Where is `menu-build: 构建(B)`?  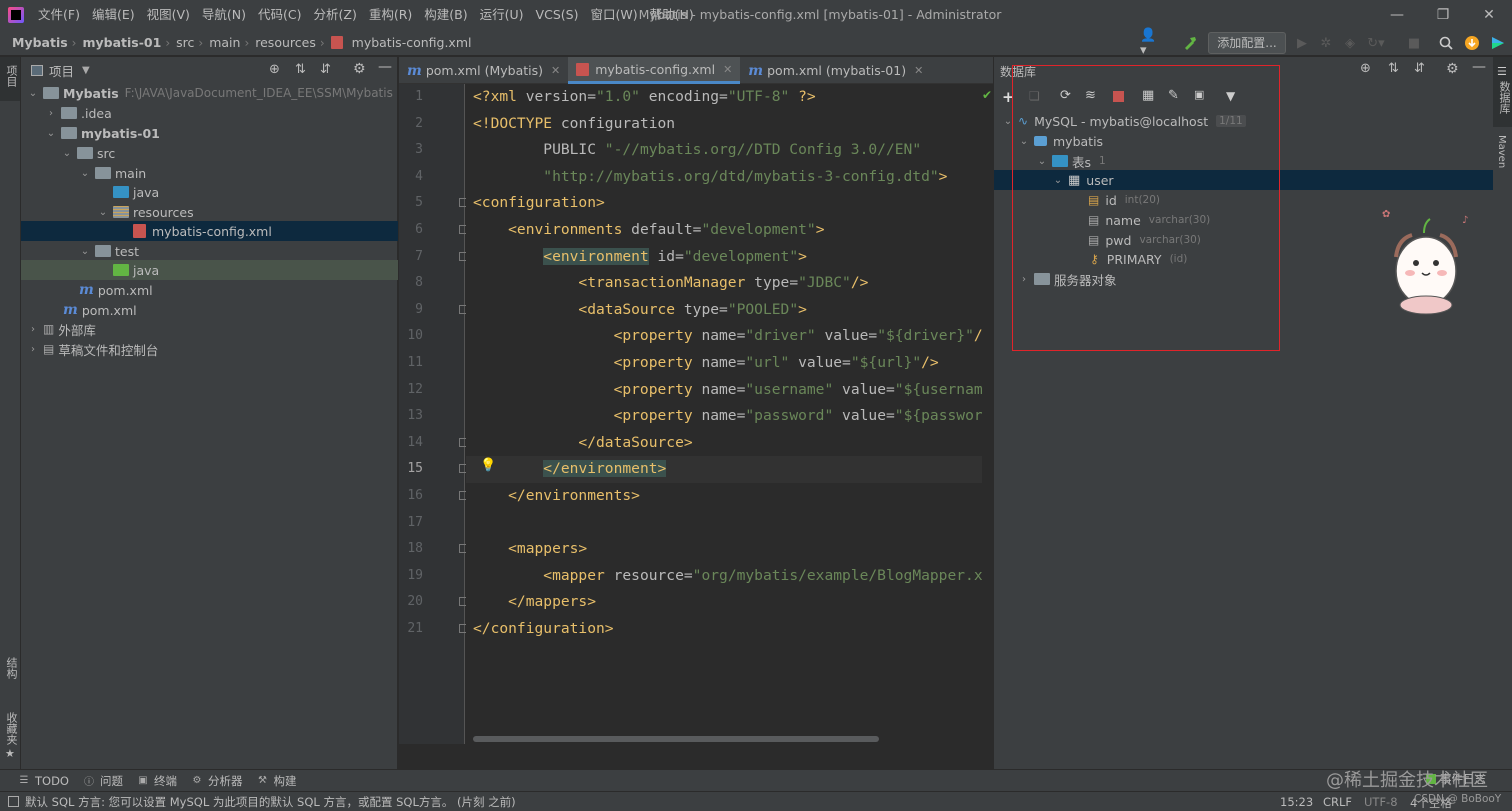 menu-build: 构建(B) is located at coordinates (445, 15).